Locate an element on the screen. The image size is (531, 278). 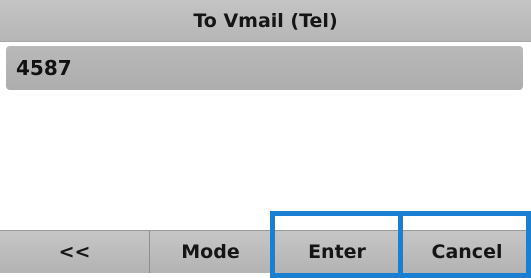
mode-softkey: Mode is located at coordinates (211, 252).